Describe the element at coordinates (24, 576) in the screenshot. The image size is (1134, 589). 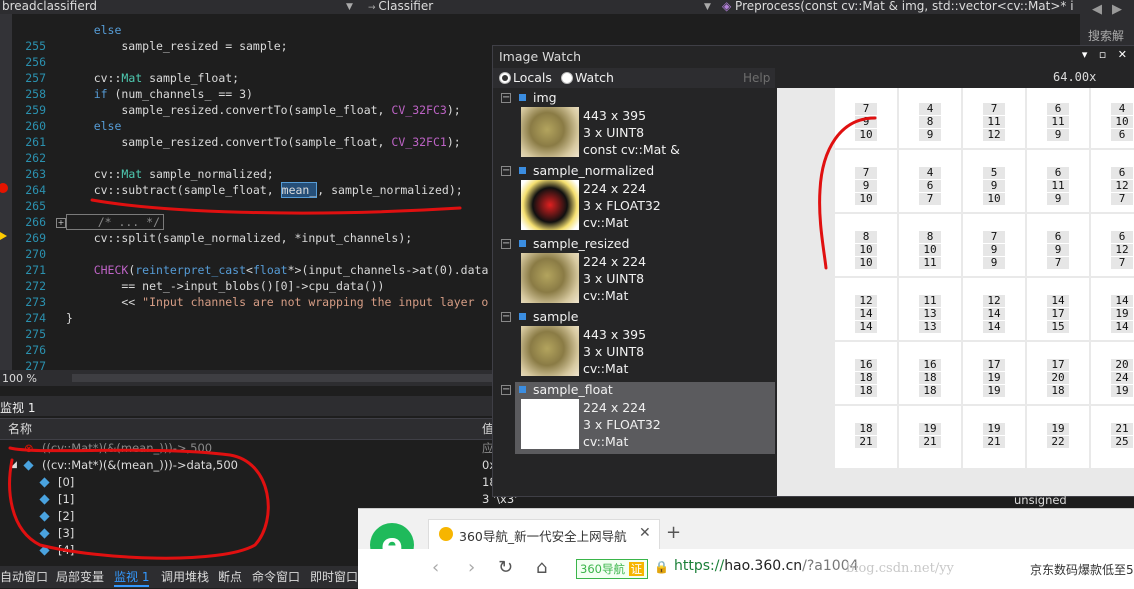
I see `tab-autos: 自动窗口` at that location.